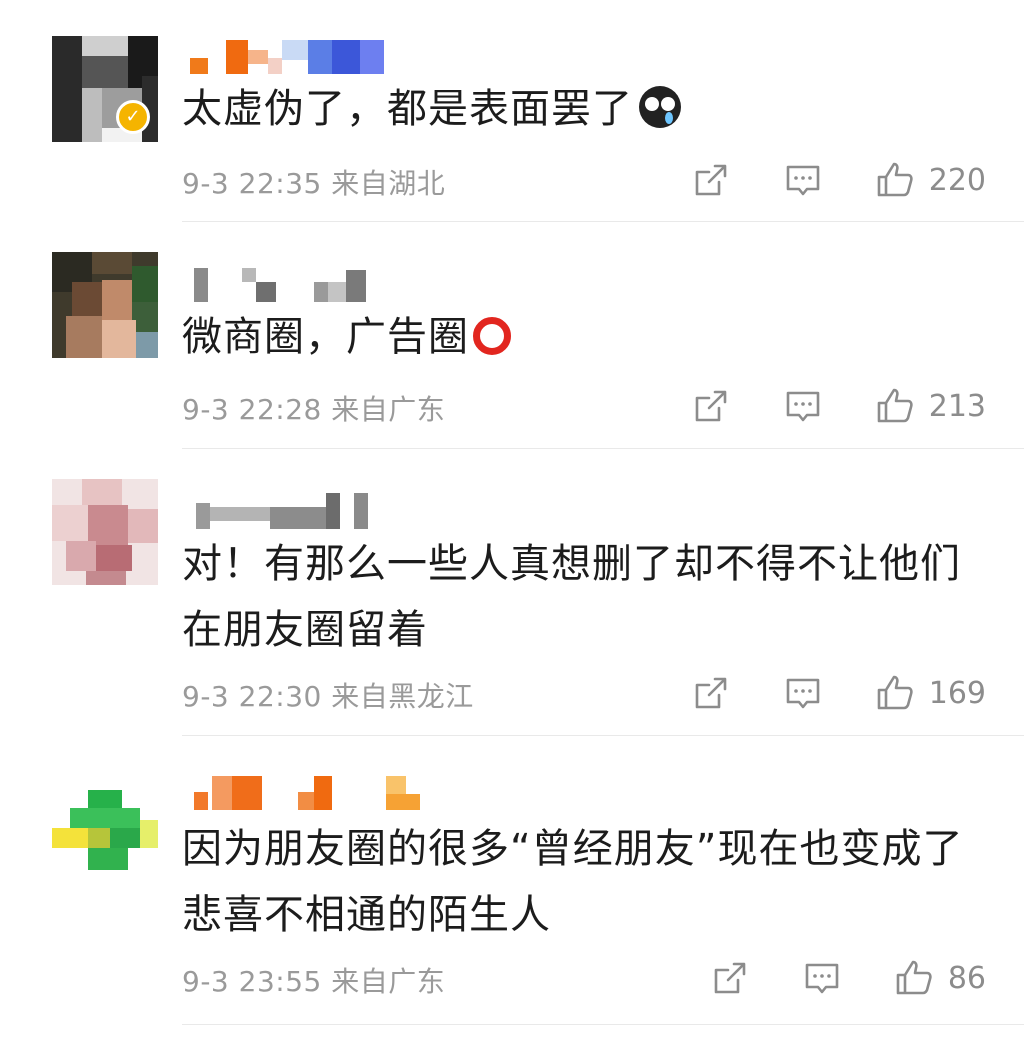 This screenshot has width=1024, height=1043. Describe the element at coordinates (492, 336) in the screenshot. I see `red-circle-icon` at that location.